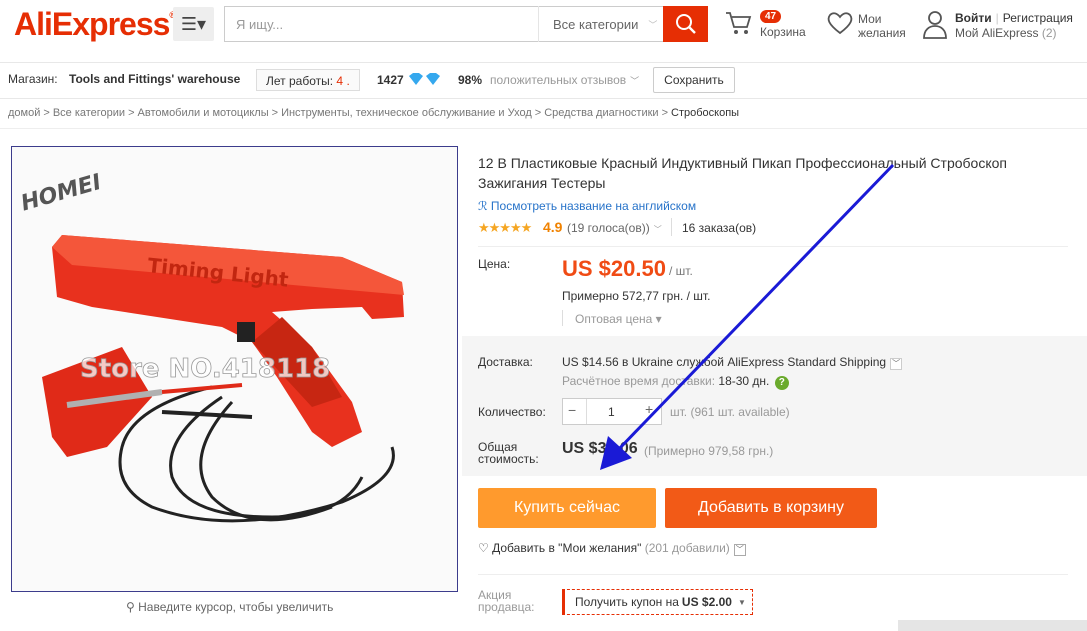  Describe the element at coordinates (390, 80) in the screenshot. I see `store-rating-number: 1427` at that location.